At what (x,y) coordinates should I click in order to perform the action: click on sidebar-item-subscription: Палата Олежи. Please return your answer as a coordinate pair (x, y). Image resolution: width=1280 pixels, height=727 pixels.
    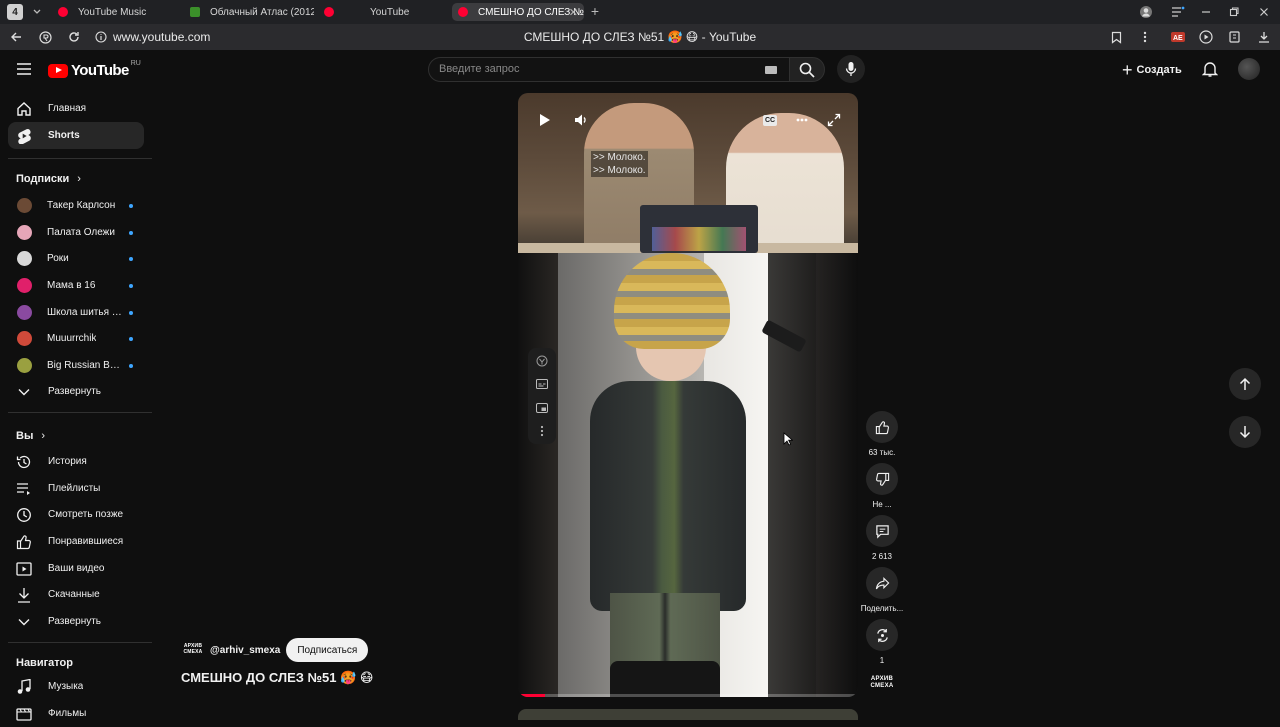
    Looking at the image, I should click on (76, 232).